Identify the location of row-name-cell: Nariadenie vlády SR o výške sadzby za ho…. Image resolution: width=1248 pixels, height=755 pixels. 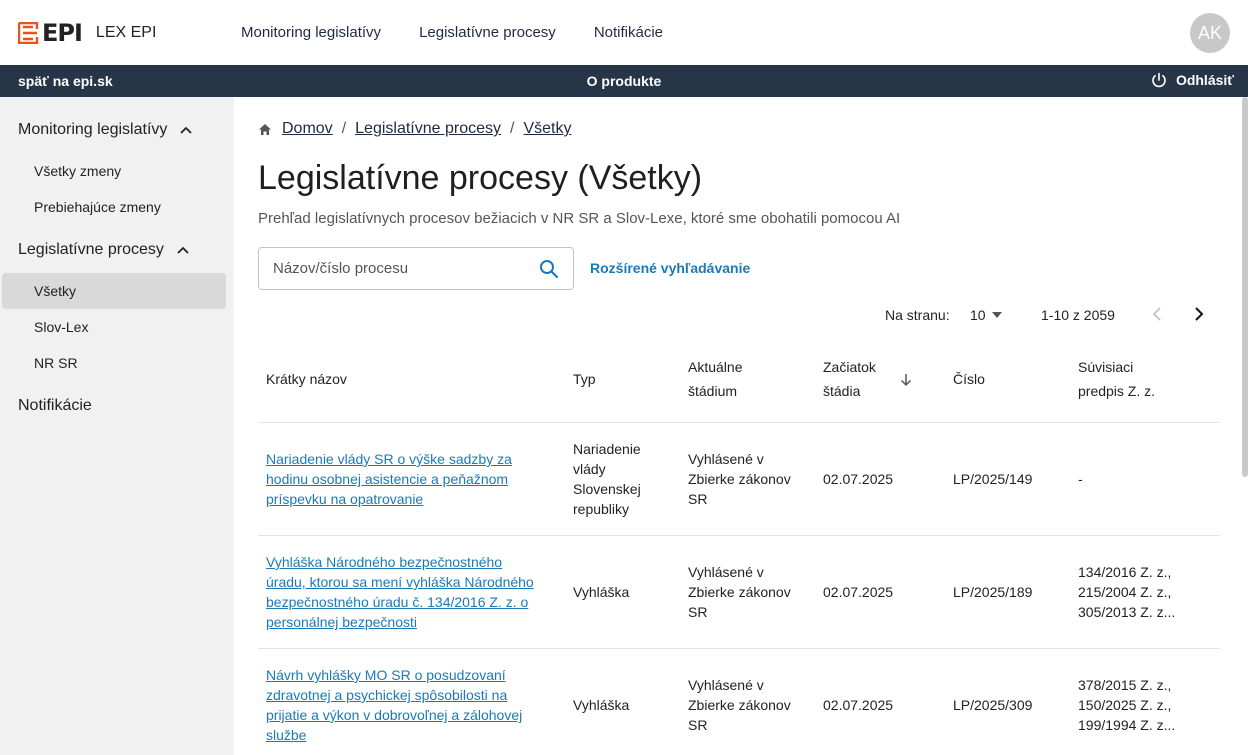
(411, 479).